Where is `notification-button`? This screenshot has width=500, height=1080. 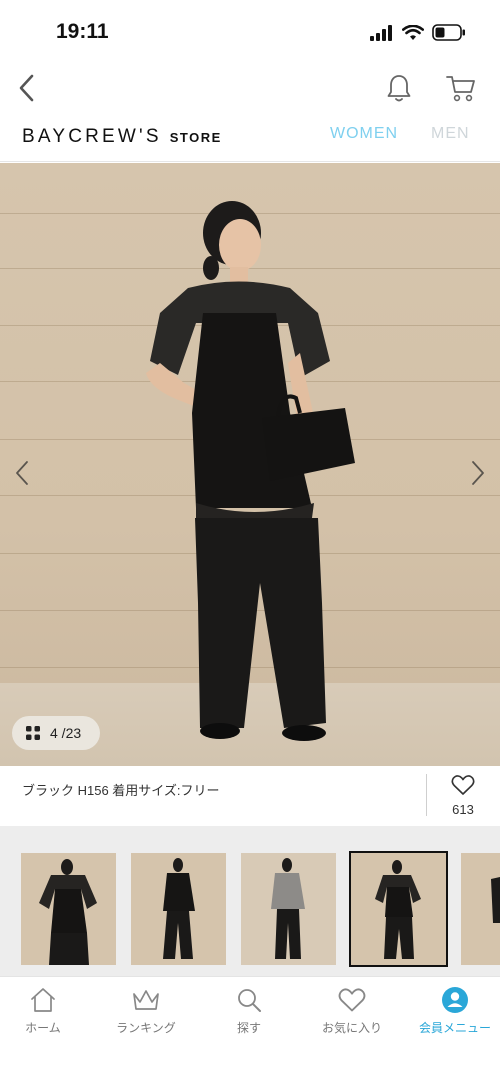 notification-button is located at coordinates (399, 88).